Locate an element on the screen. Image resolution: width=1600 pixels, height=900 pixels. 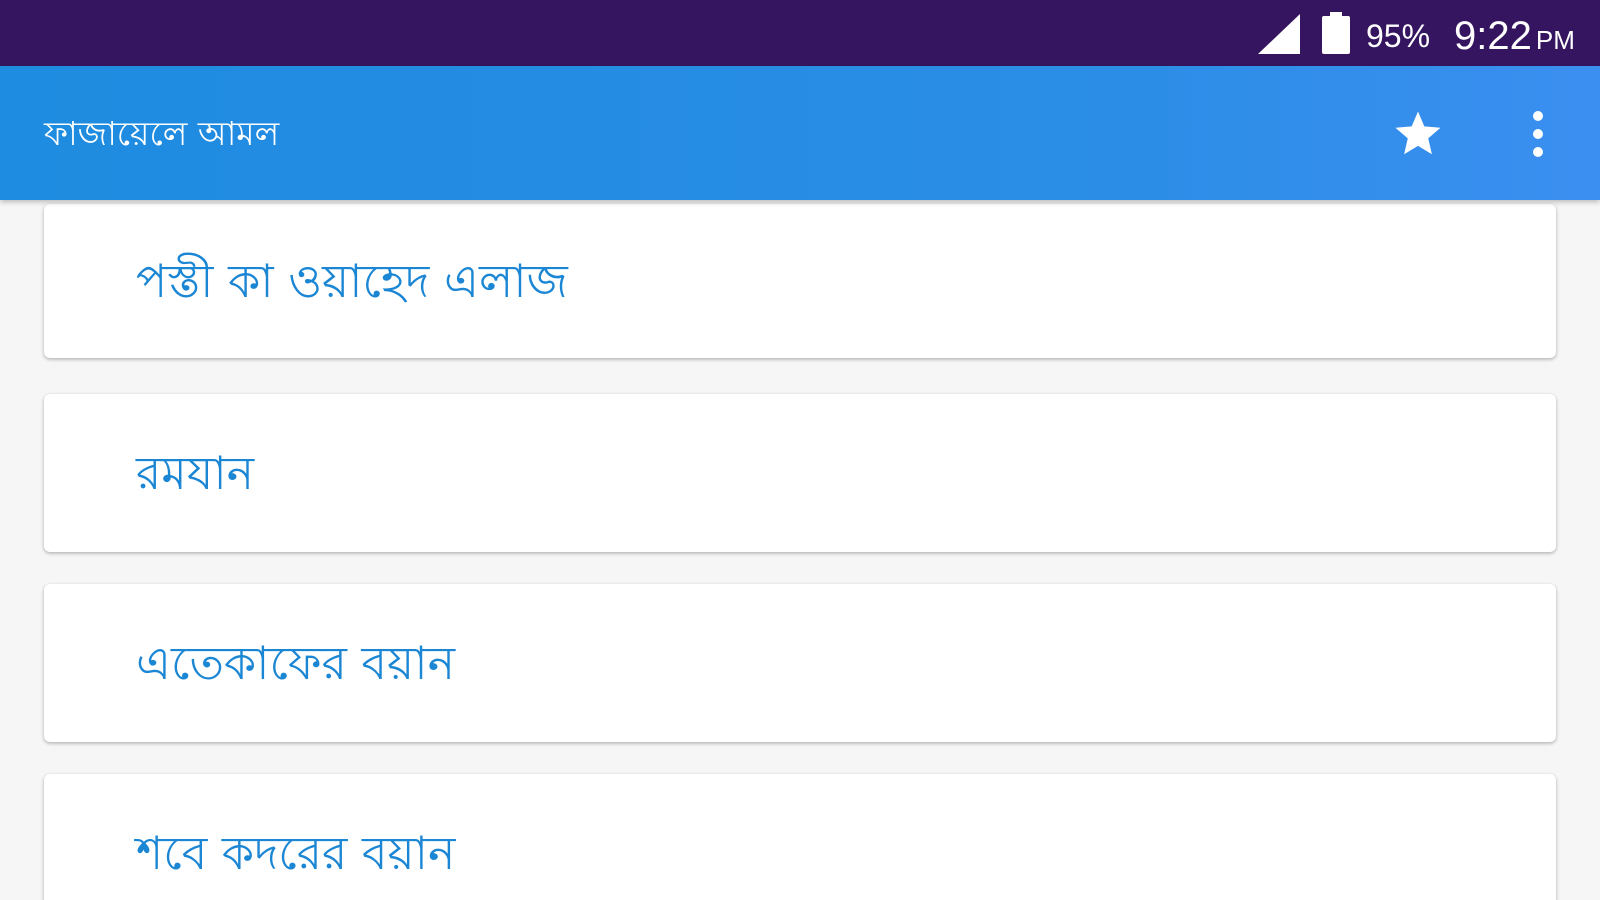
more-vert-icon is located at coordinates (1538, 134).